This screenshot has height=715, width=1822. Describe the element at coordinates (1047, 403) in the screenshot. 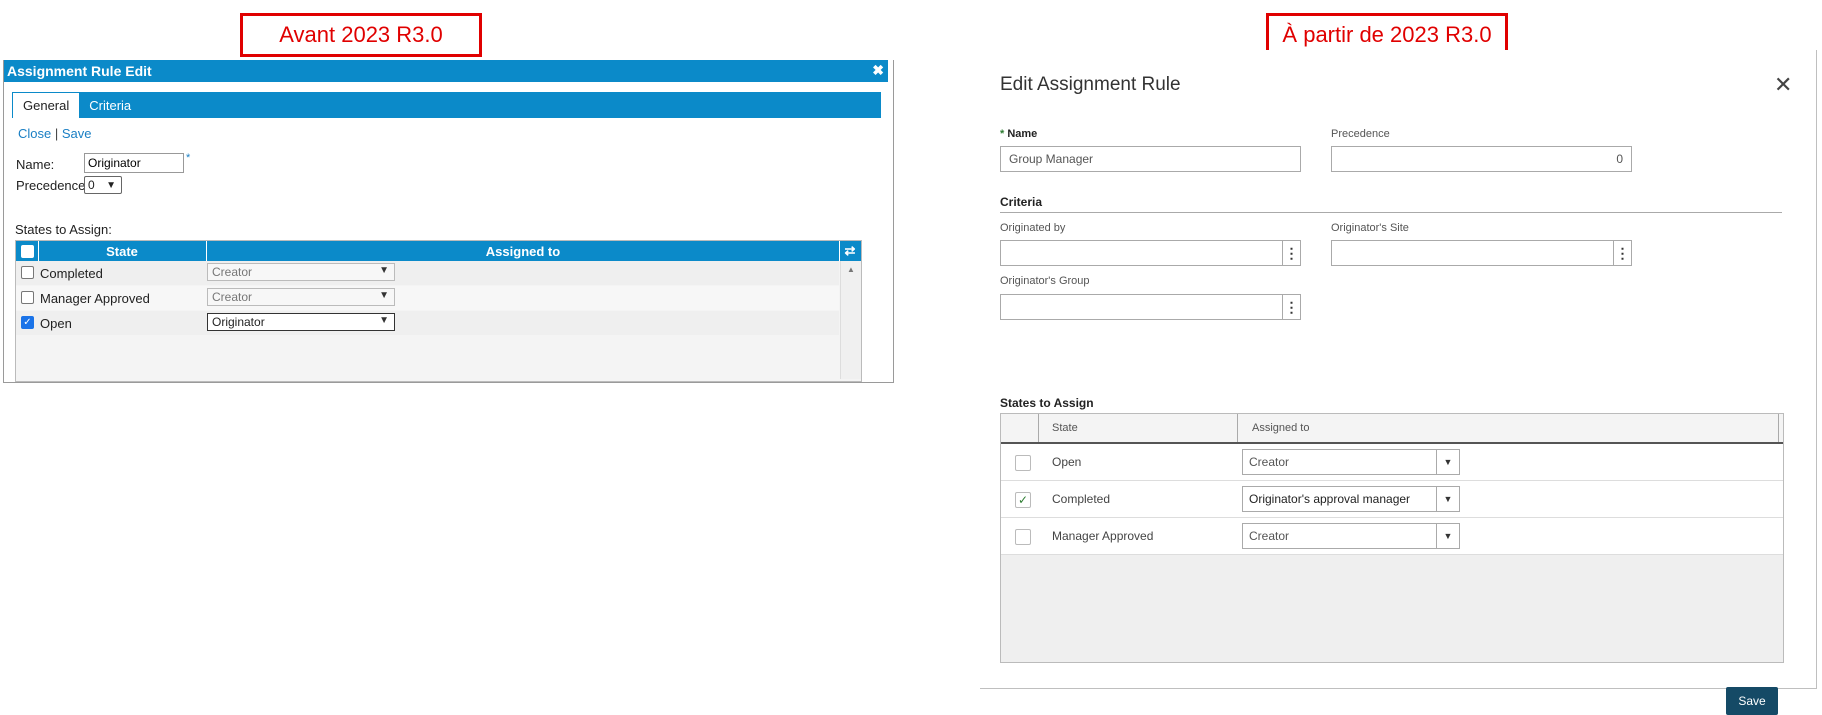

I see `states-to-assign-heading: States to Assign` at that location.